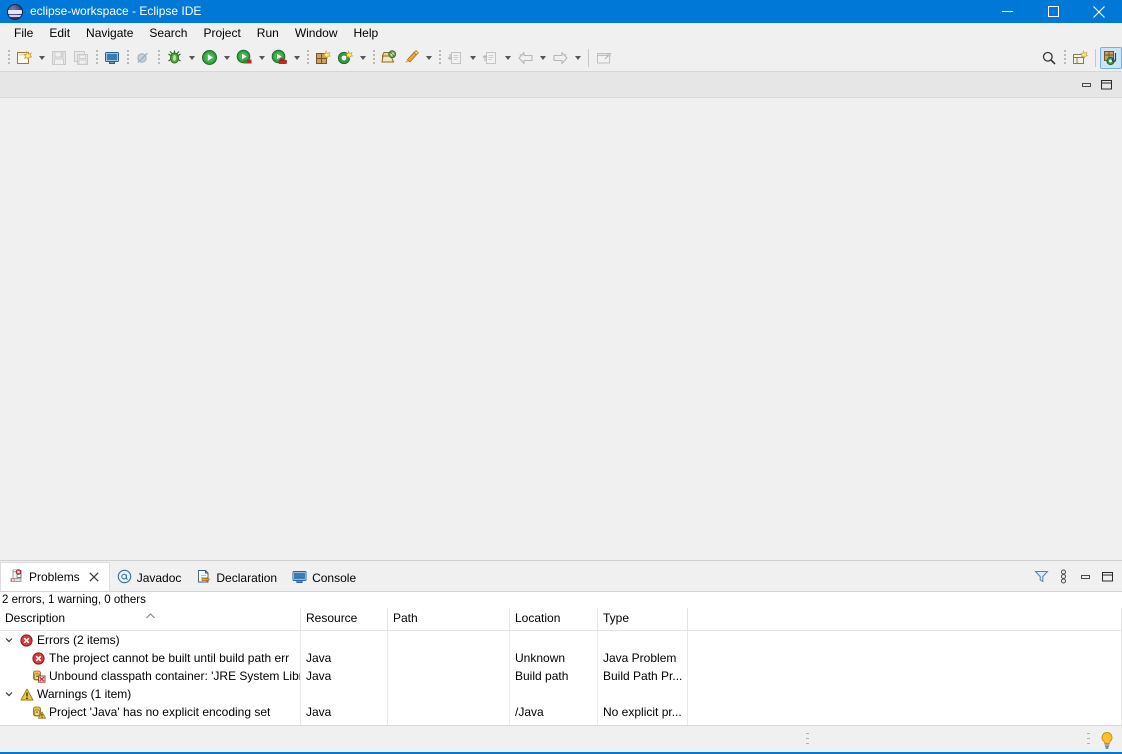 Image resolution: width=1122 pixels, height=754 pixels. I want to click on tab-javadoc: Javadoc, so click(150, 577).